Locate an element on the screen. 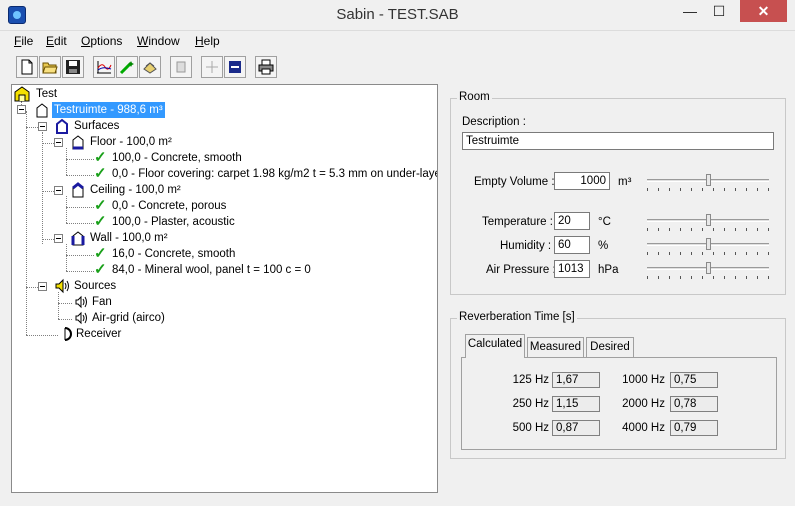  wall-surface-icon is located at coordinates (78, 238).